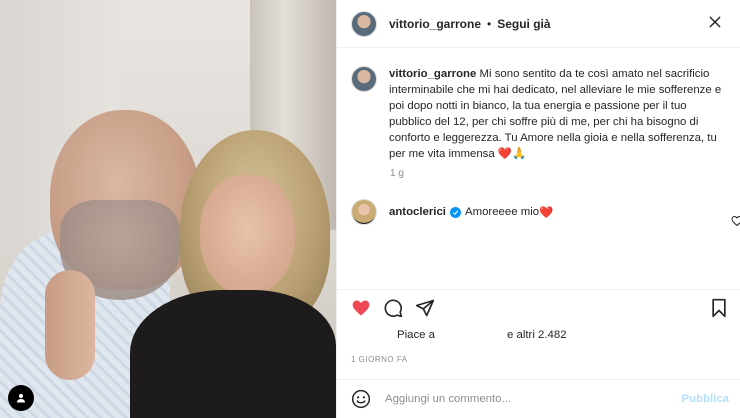 This screenshot has width=740, height=418. I want to click on comment-like-icon, so click(735, 221).